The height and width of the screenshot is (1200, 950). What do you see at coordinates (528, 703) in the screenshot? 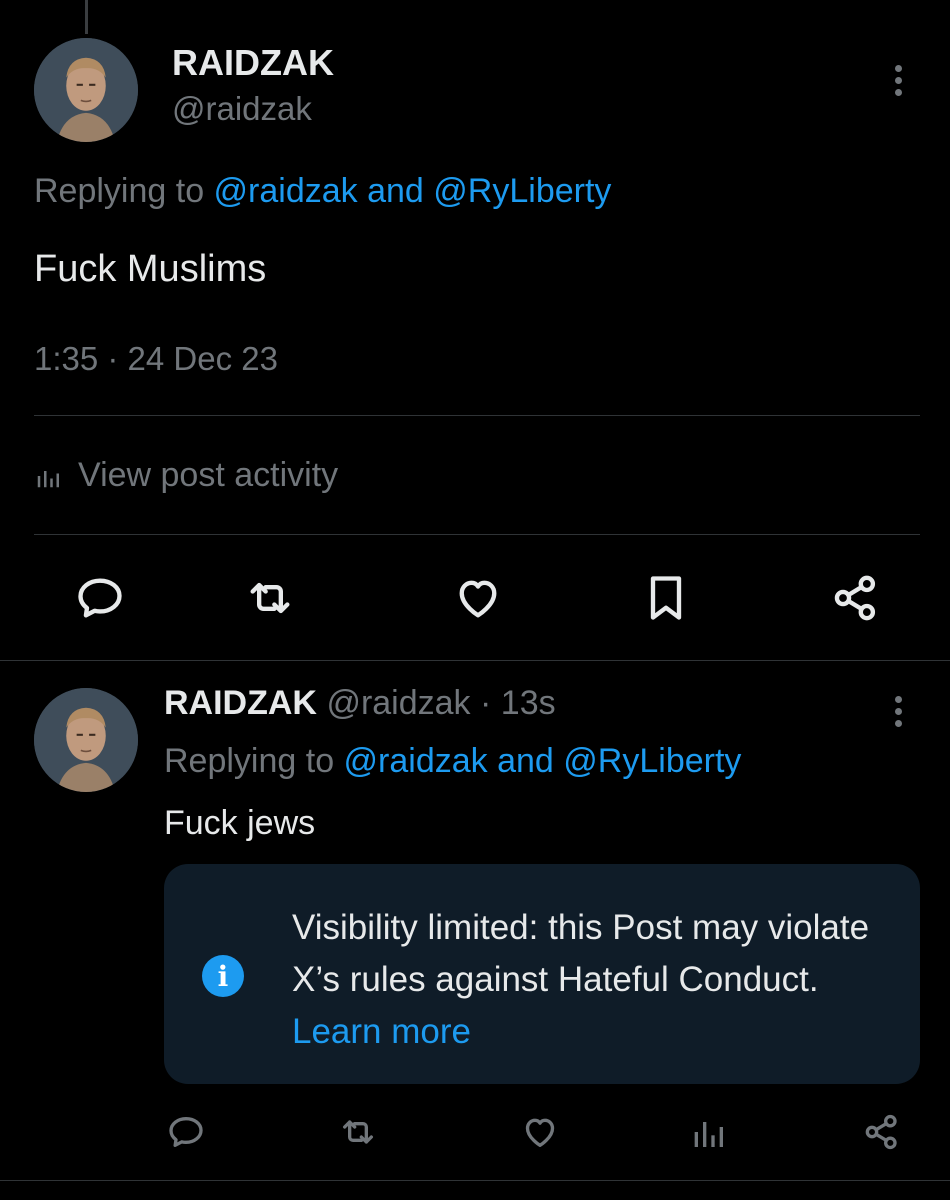
I see `post-age: 13s` at bounding box center [528, 703].